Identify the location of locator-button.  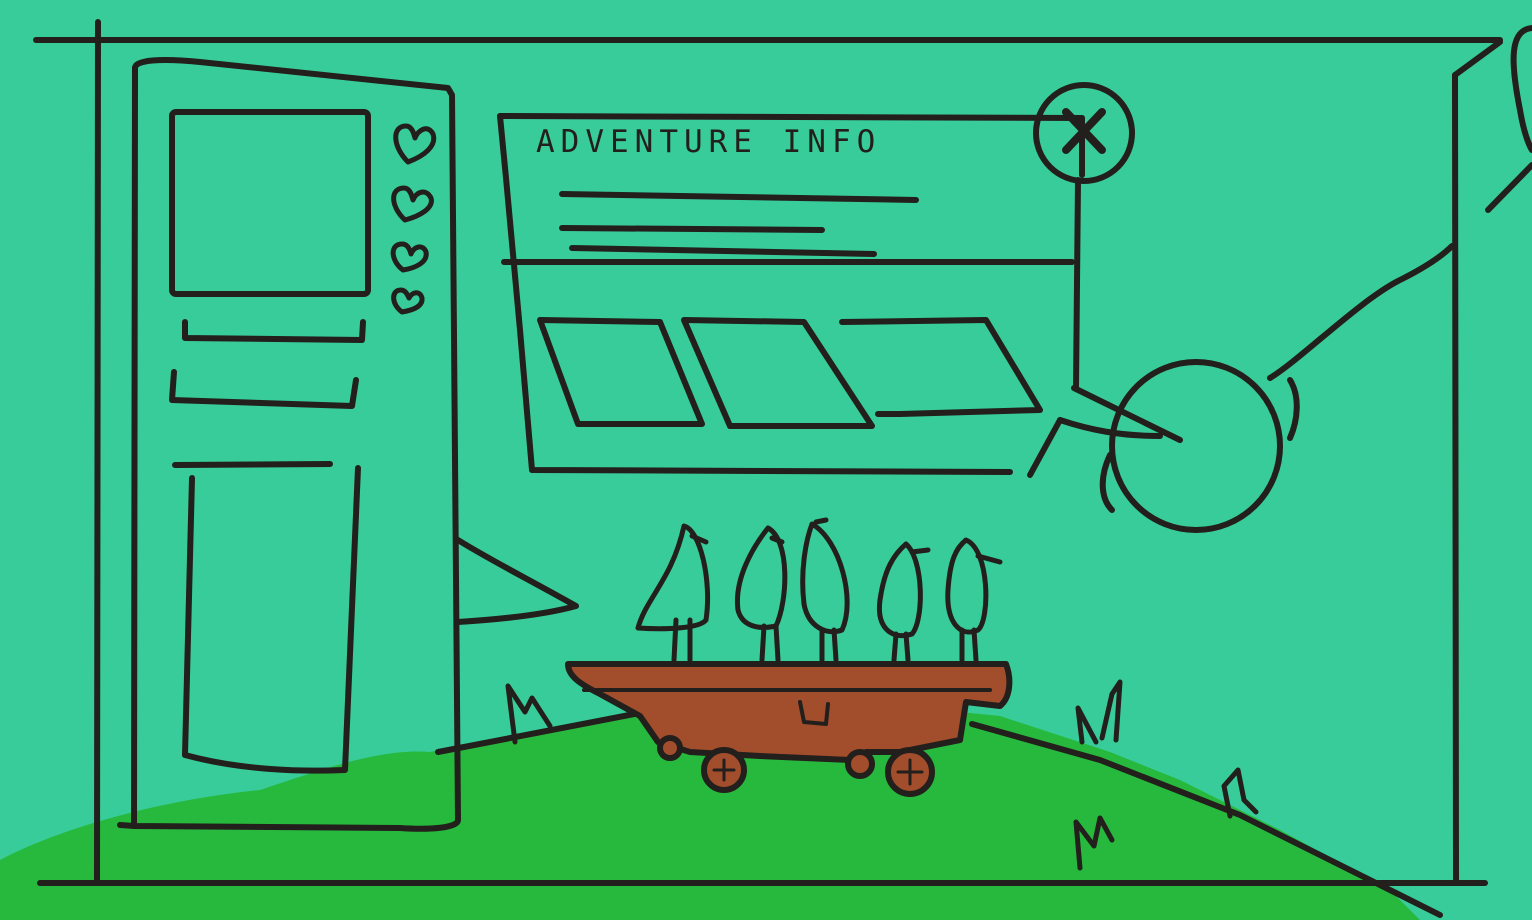
(1196, 446).